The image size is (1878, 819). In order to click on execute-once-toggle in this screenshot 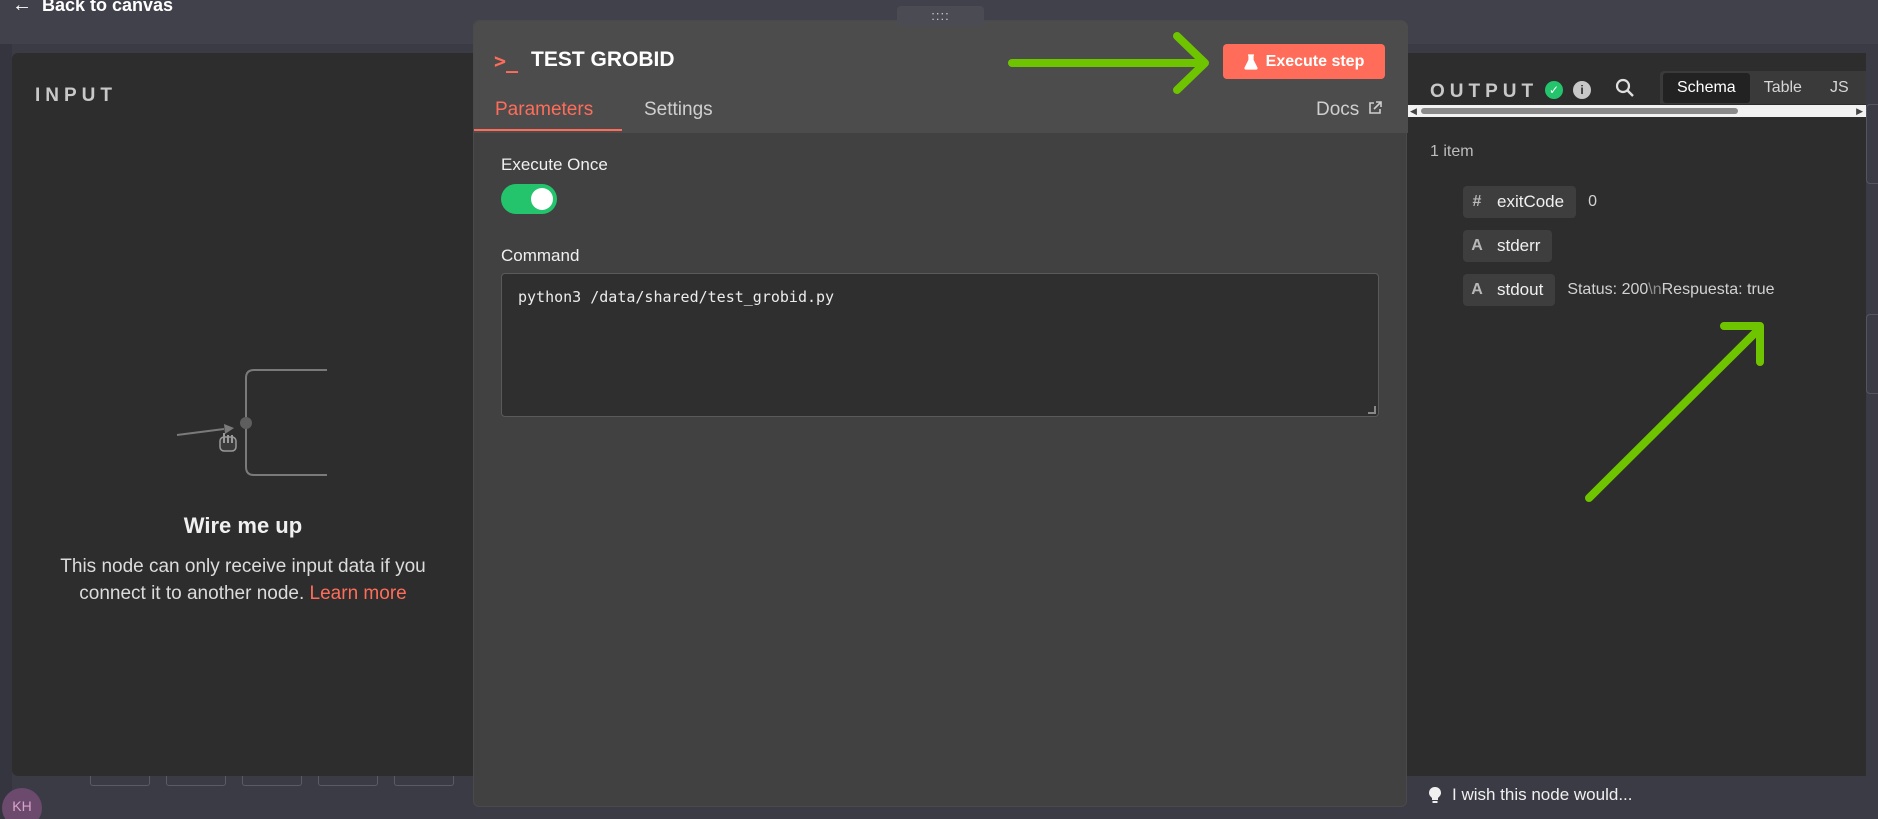, I will do `click(529, 199)`.